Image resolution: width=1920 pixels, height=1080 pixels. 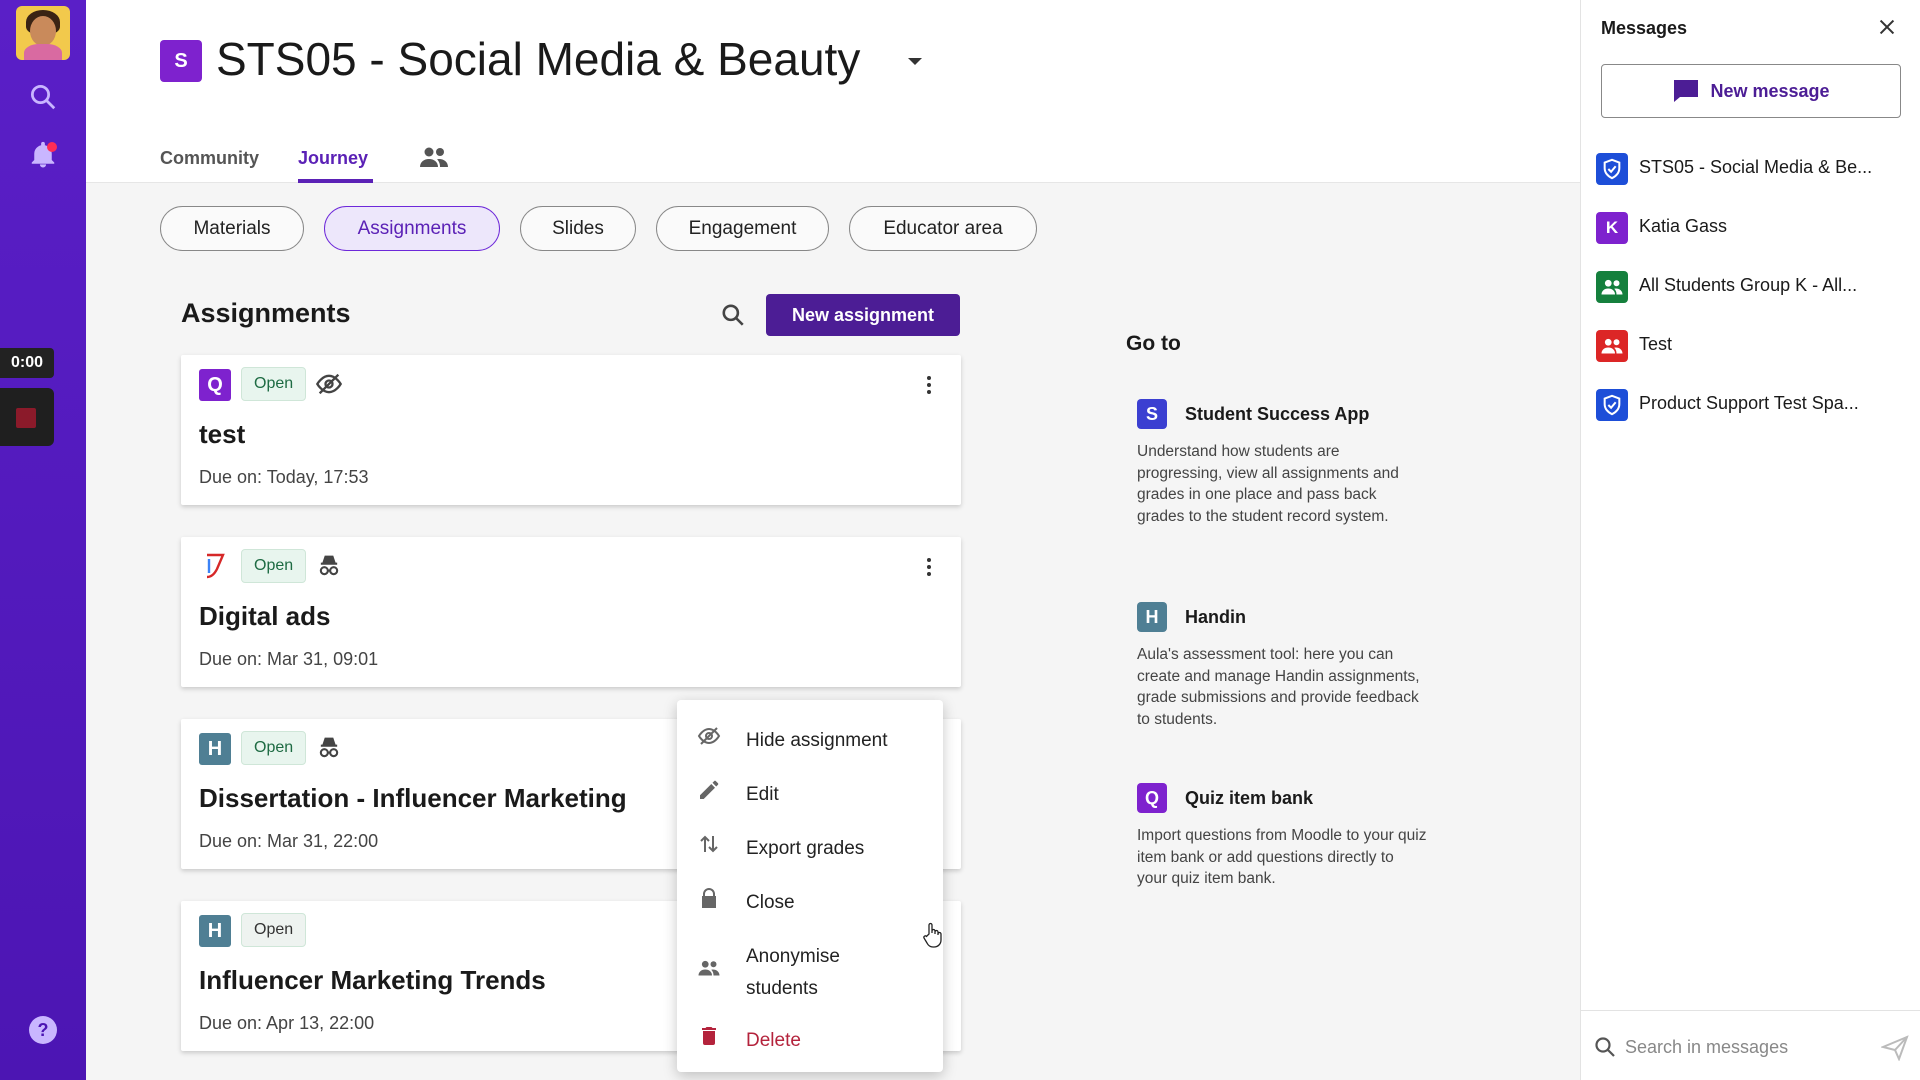 I want to click on new-message-label: New message, so click(x=1770, y=90).